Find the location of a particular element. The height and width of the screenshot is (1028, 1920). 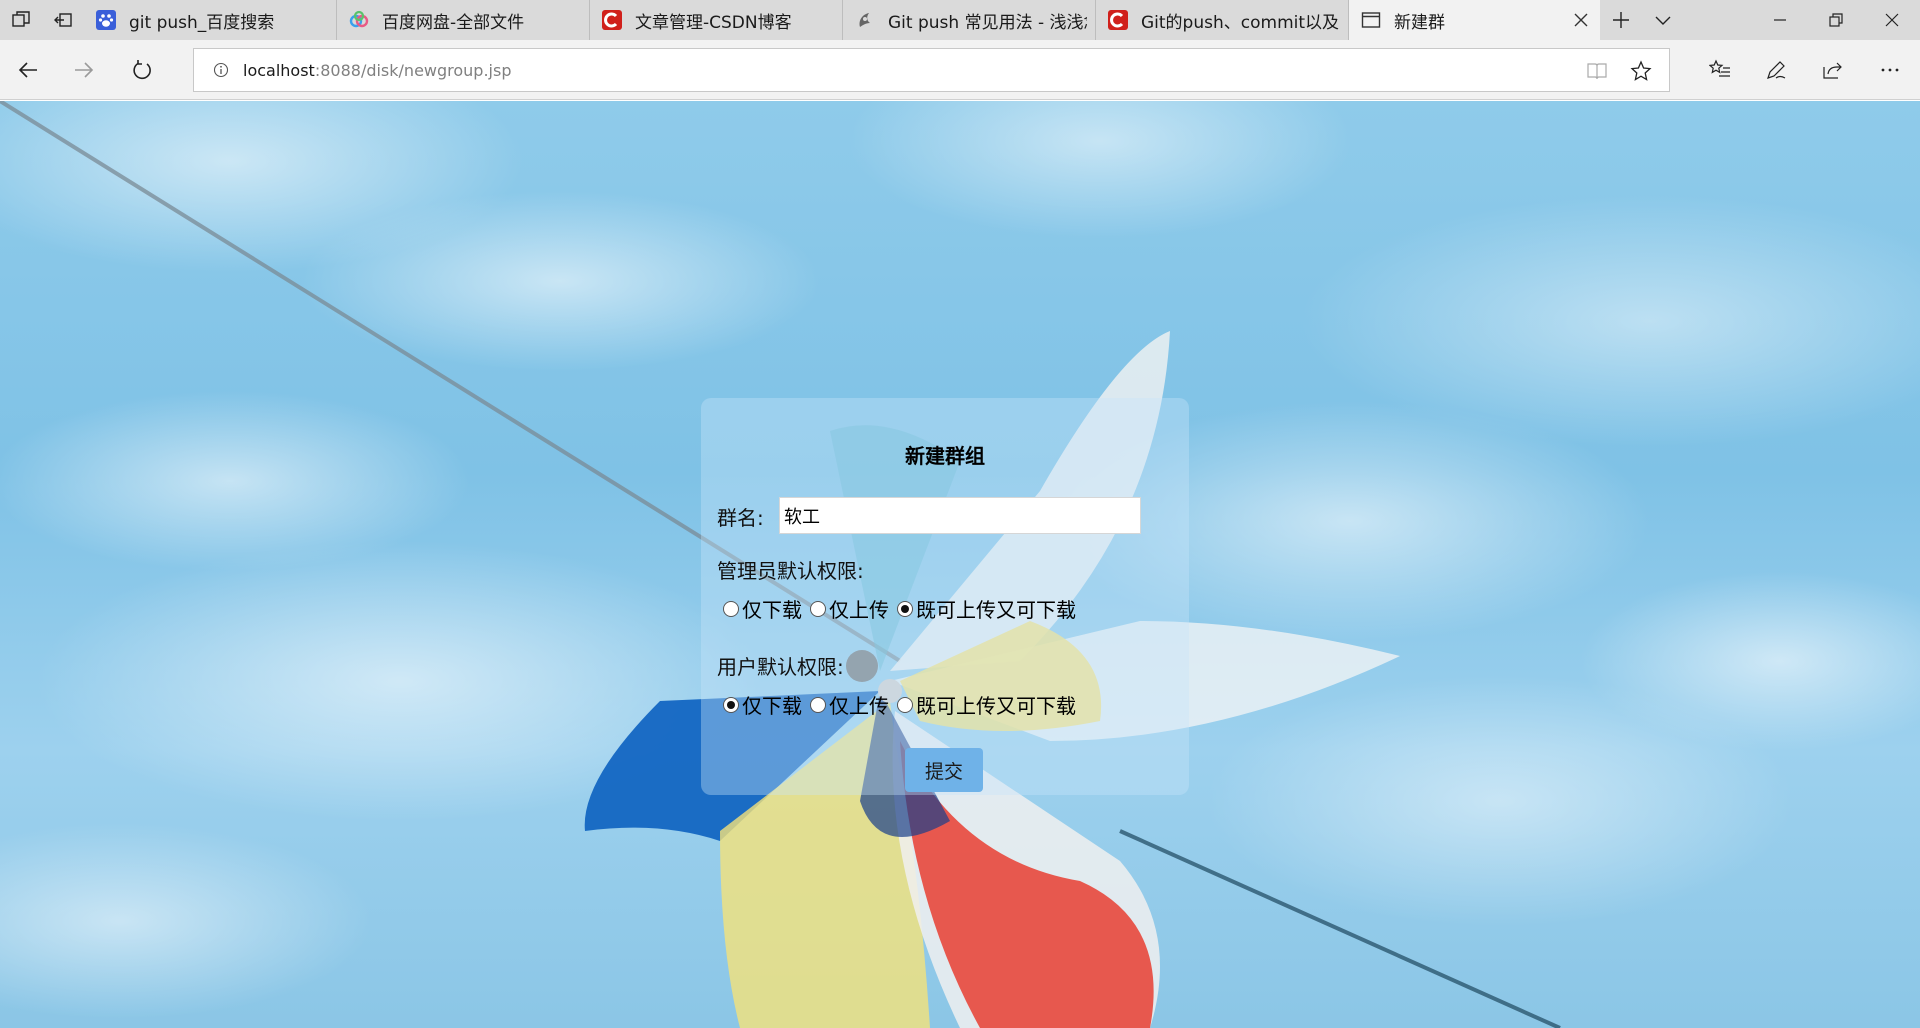

group-name-label: 群名: is located at coordinates (740, 518).